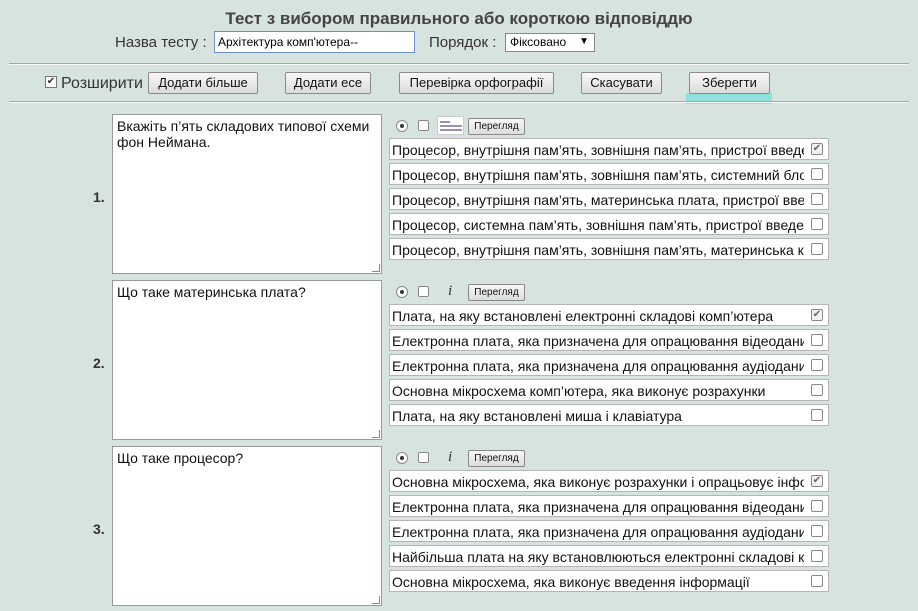 The height and width of the screenshot is (611, 918). What do you see at coordinates (161, 42) in the screenshot?
I see `test-name-label: Назва тесту :` at bounding box center [161, 42].